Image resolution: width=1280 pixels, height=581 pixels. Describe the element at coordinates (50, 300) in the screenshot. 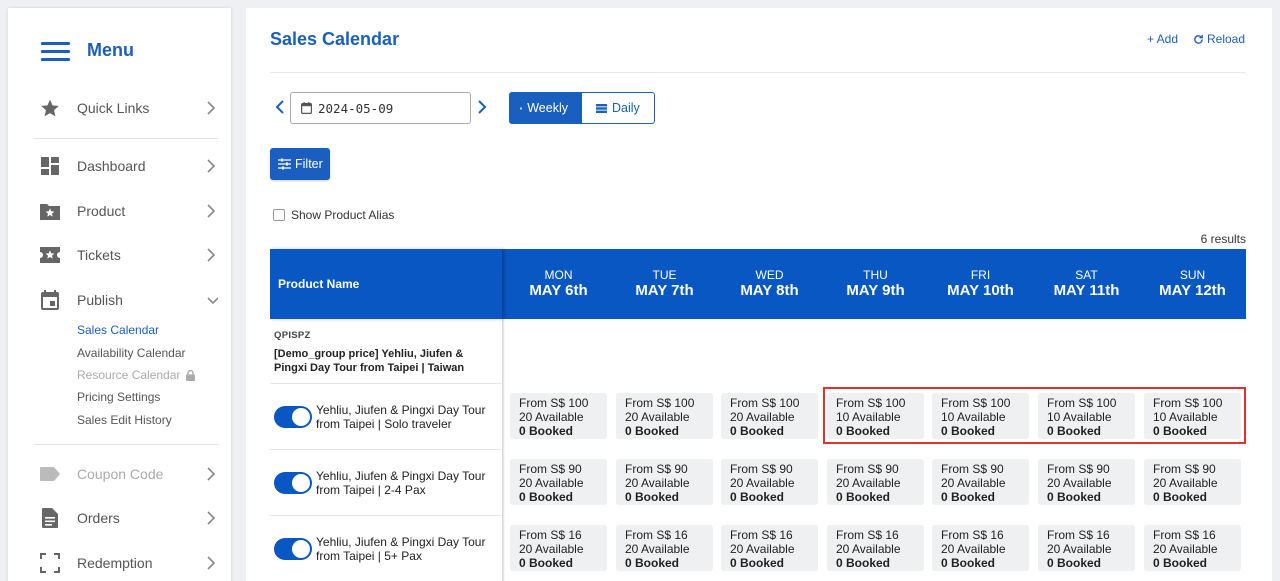

I see `calendar-icon` at that location.